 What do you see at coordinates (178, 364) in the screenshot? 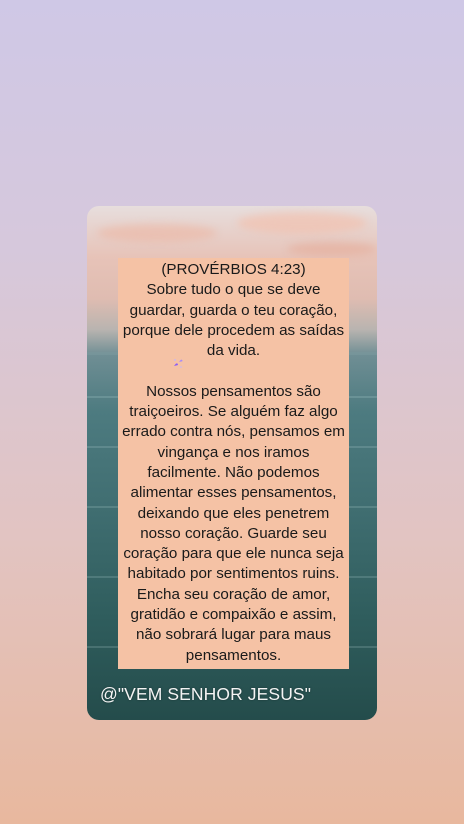
I see `sparkle-hearts-icon` at bounding box center [178, 364].